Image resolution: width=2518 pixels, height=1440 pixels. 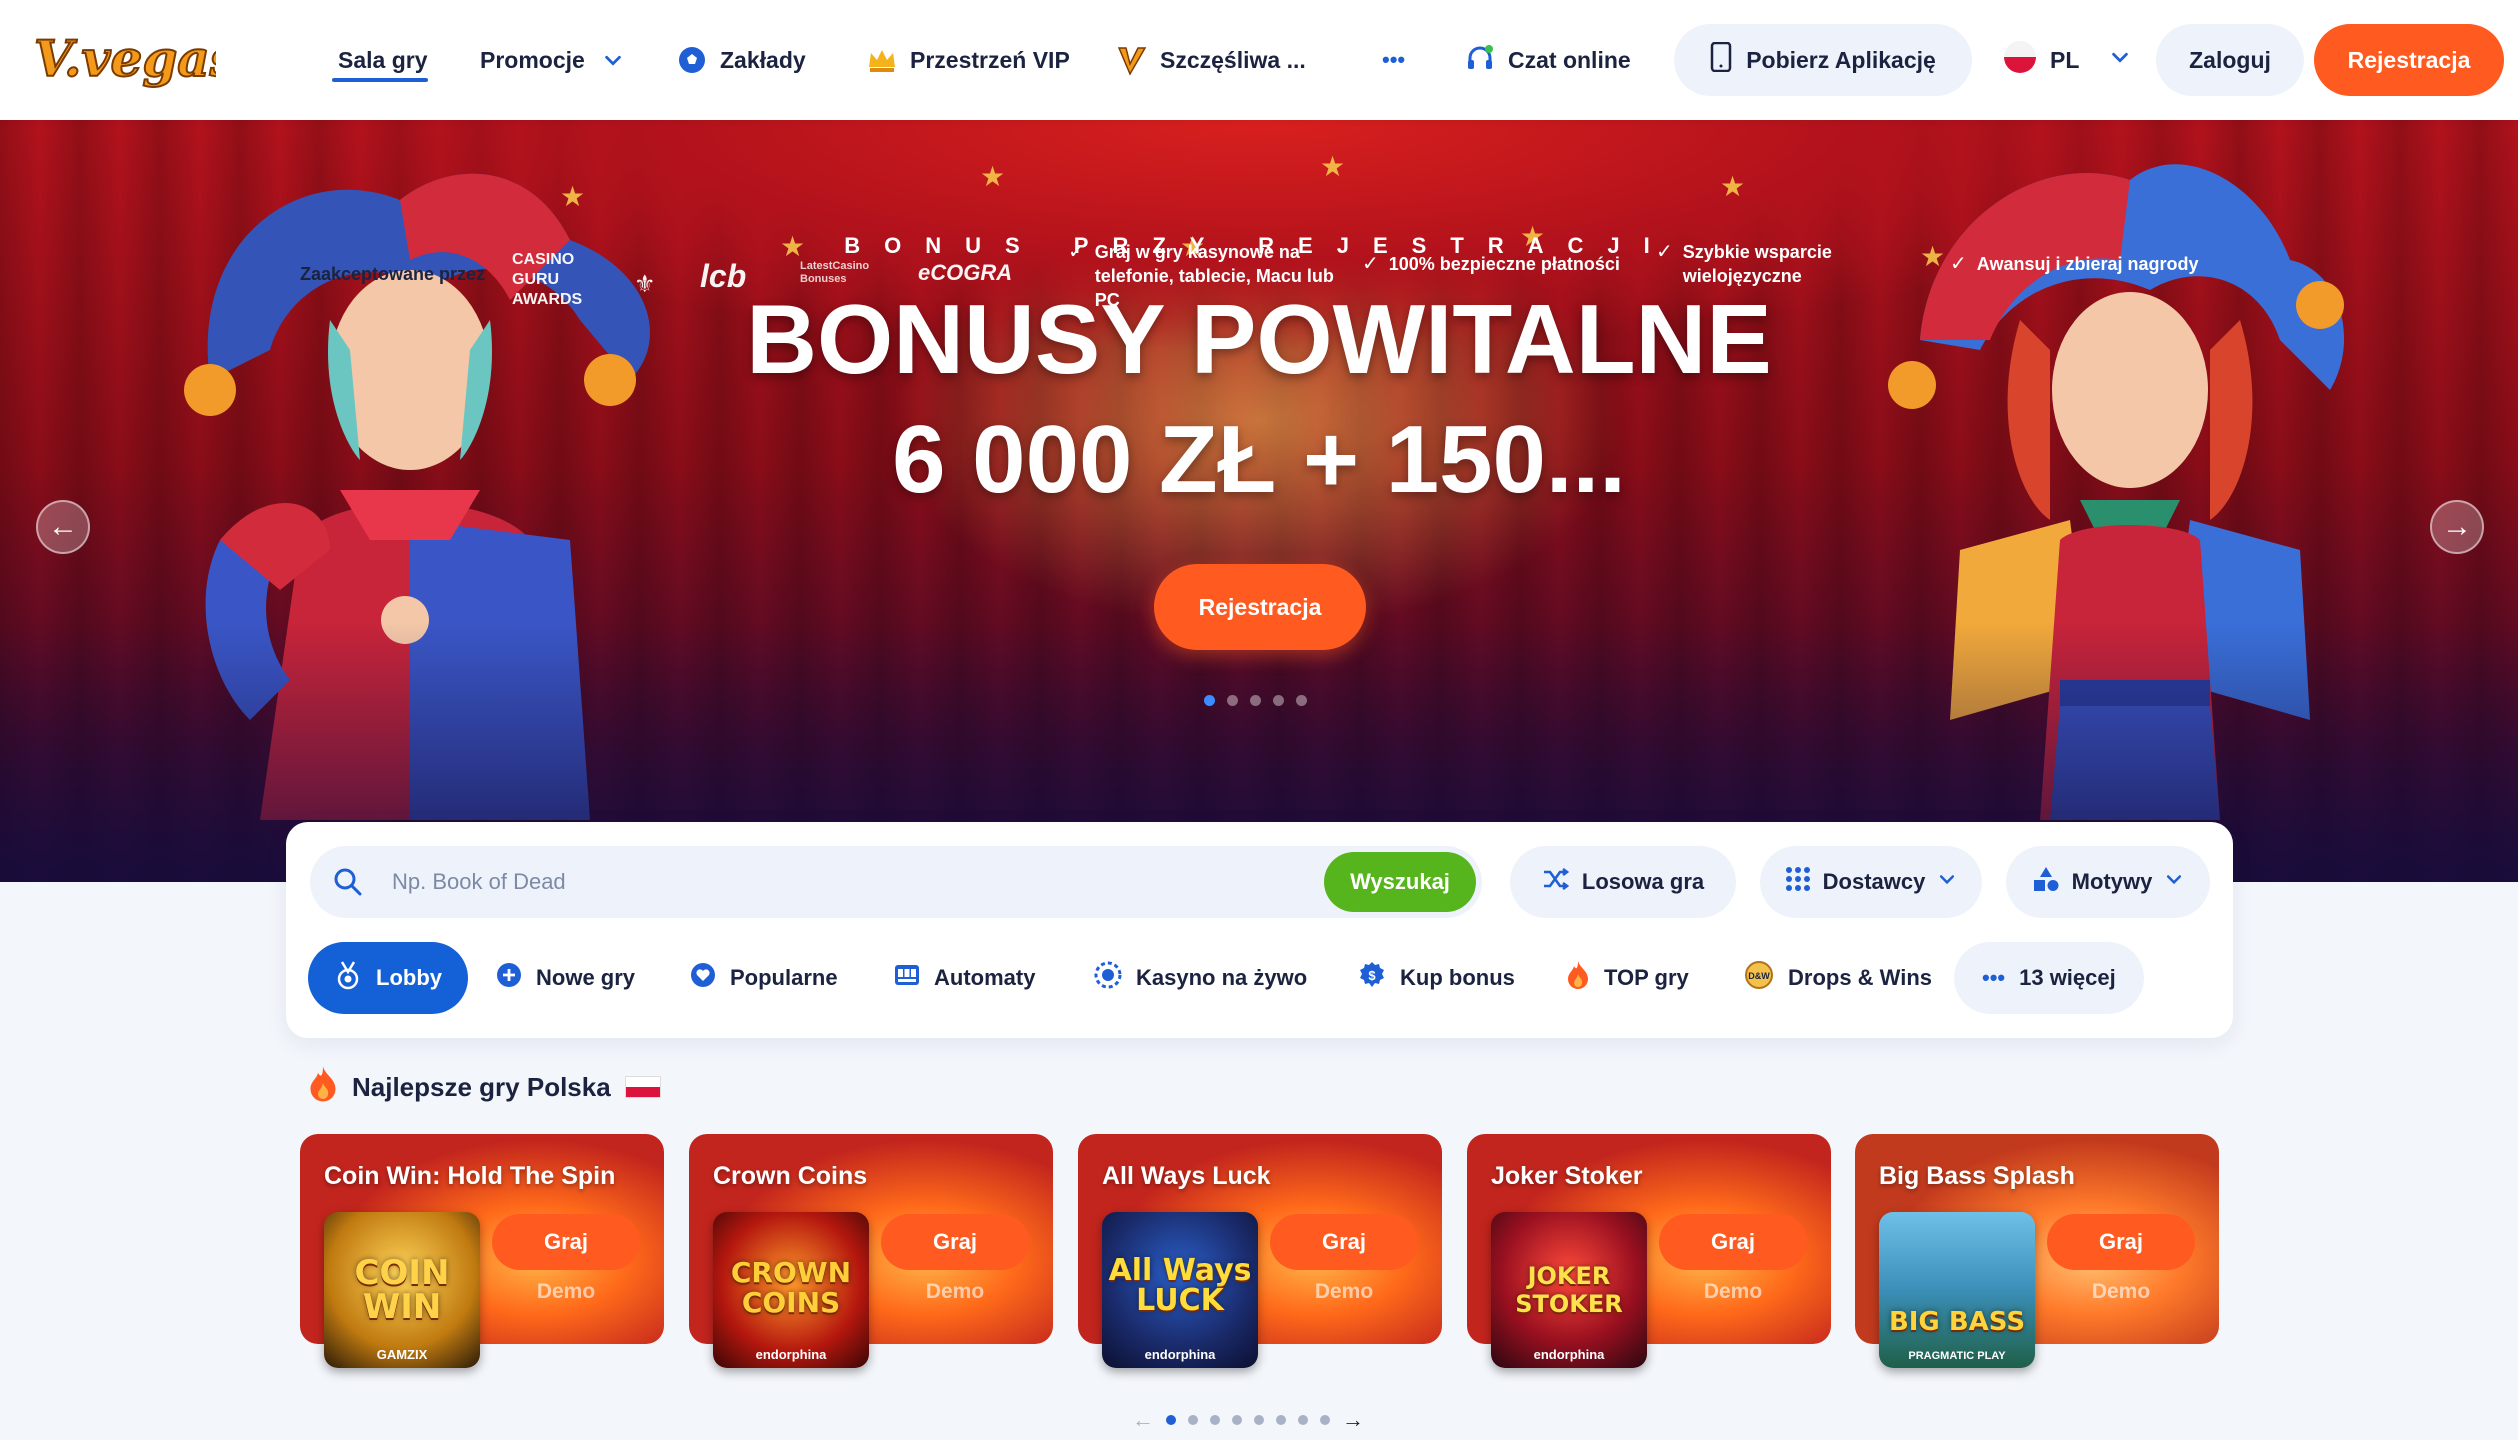 I want to click on category-lobby: Lobby, so click(x=388, y=978).